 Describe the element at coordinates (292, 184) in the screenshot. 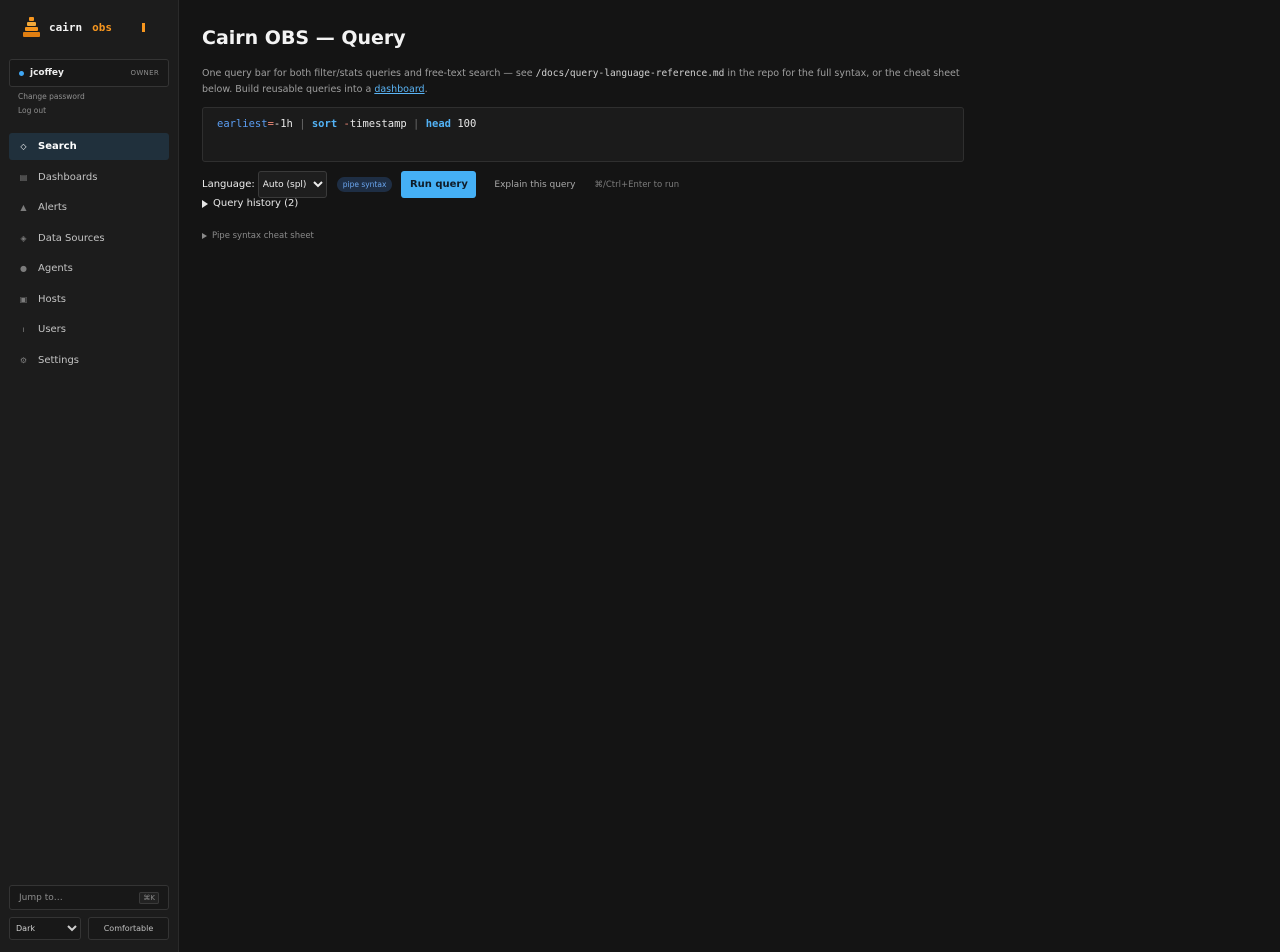

I see `language-select: Auto (spl)` at that location.